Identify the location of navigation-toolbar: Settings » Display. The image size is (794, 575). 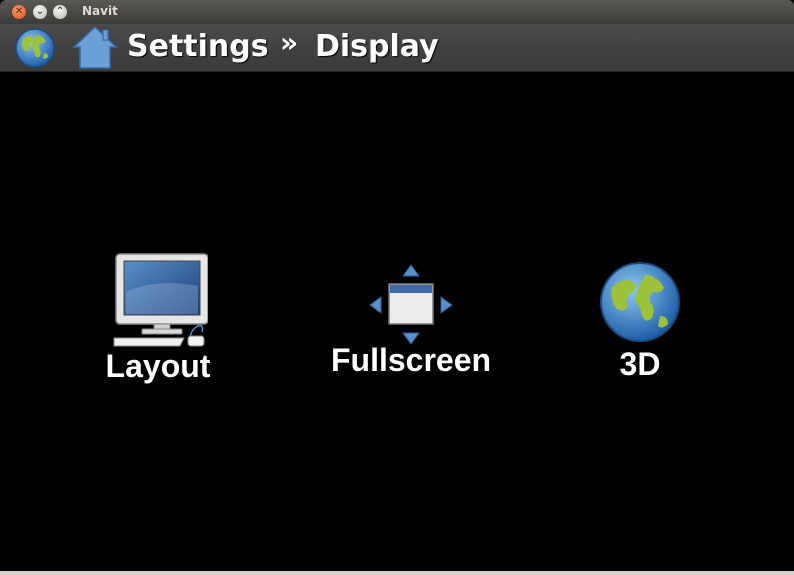
(397, 48).